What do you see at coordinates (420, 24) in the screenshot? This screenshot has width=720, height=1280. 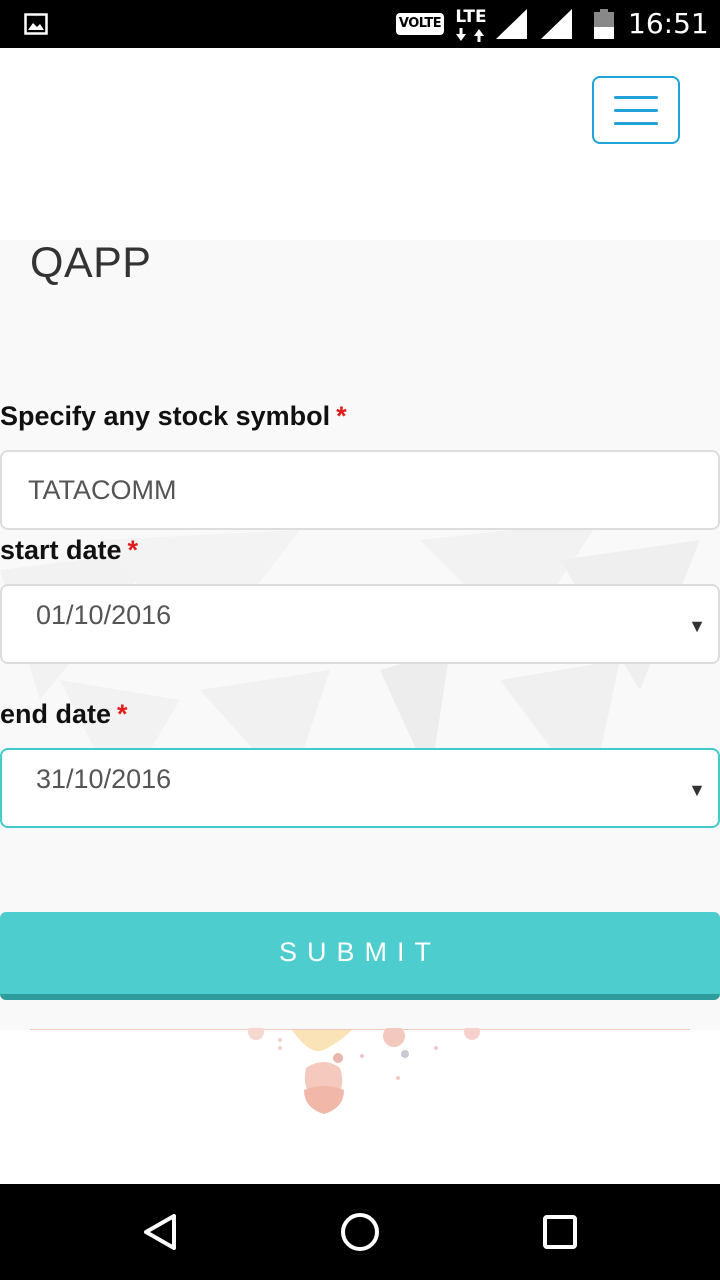 I see `volte-badge: VOLTE` at bounding box center [420, 24].